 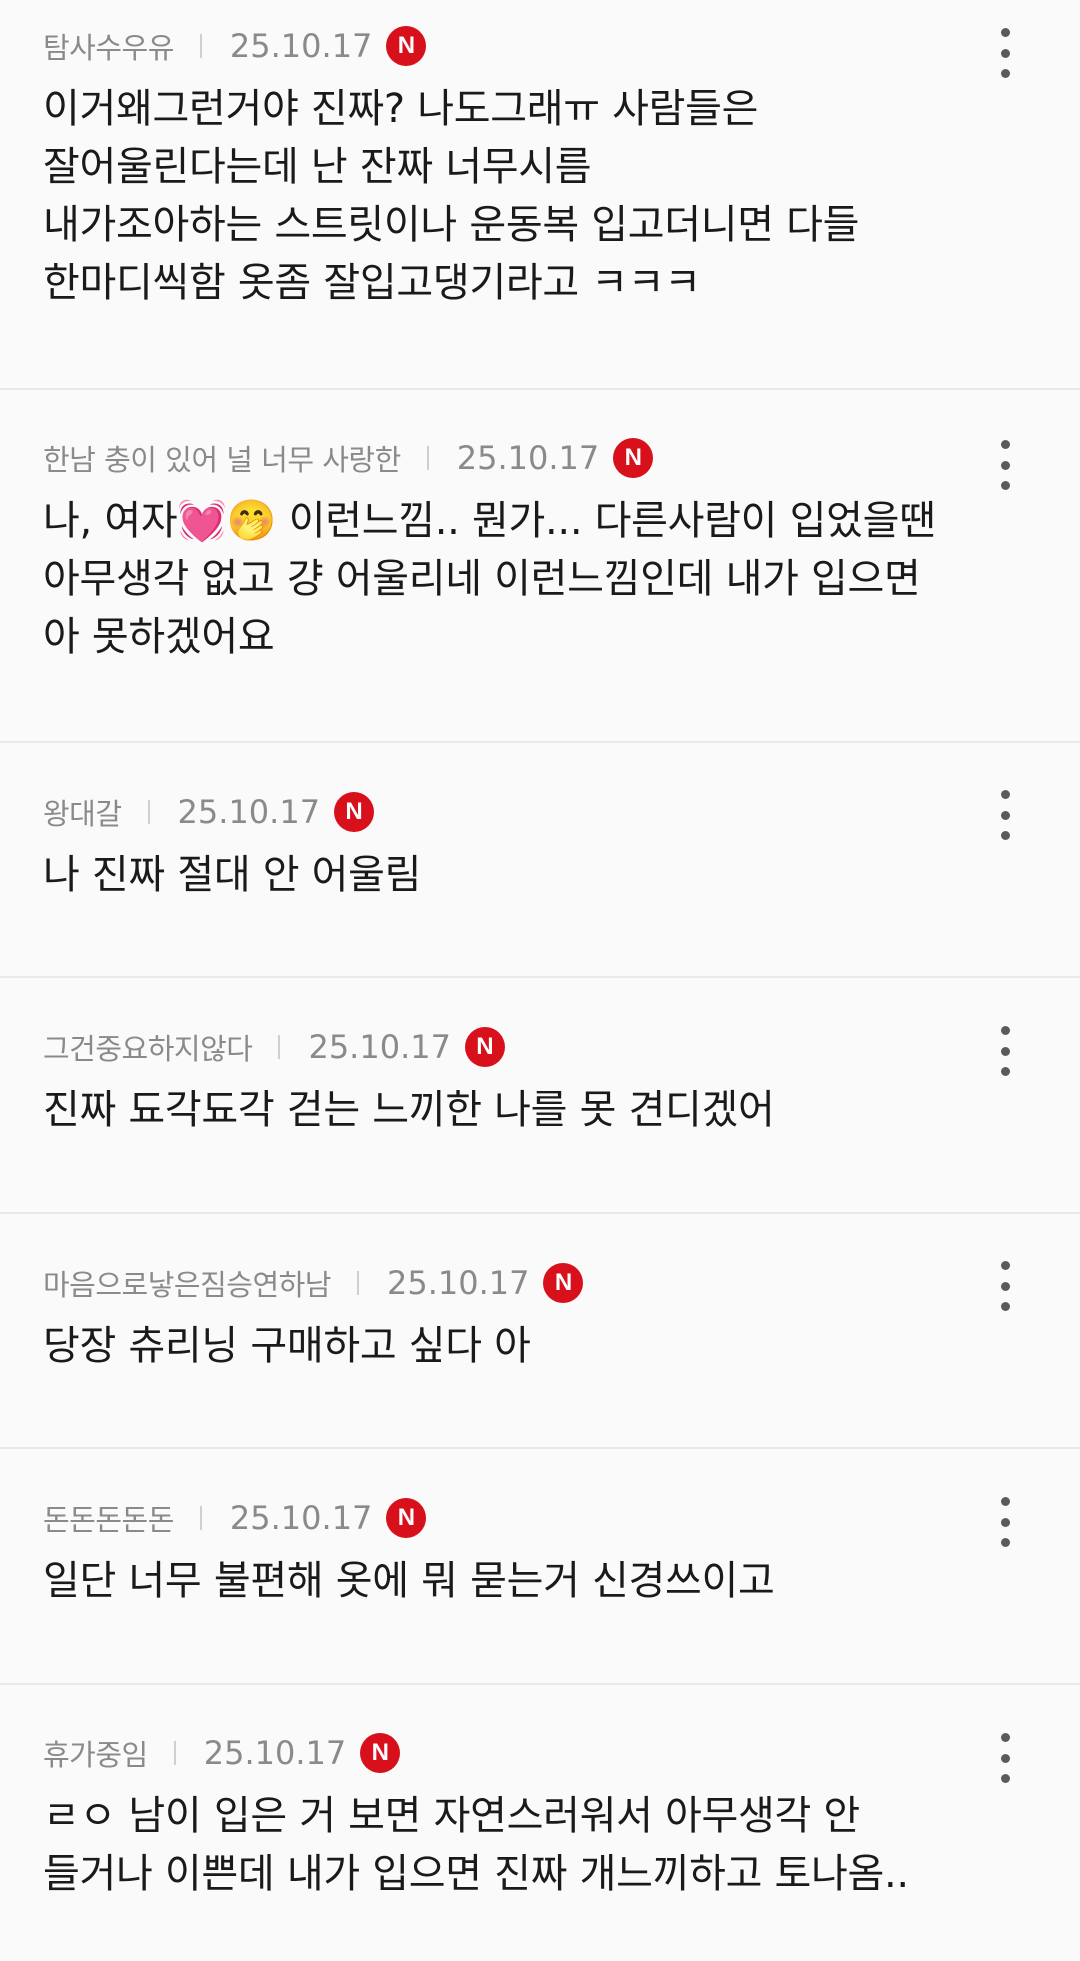 I want to click on comment-nickname: 휴가중임, so click(x=95, y=1753).